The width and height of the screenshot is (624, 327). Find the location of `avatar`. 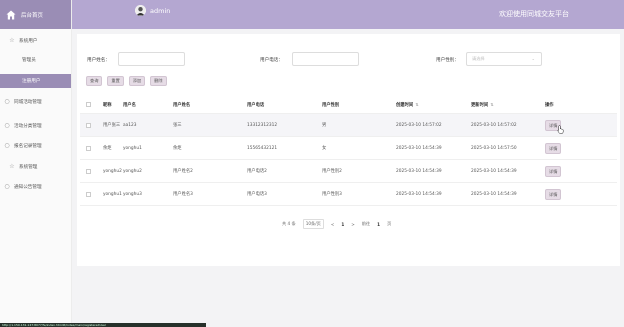

avatar is located at coordinates (140, 10).